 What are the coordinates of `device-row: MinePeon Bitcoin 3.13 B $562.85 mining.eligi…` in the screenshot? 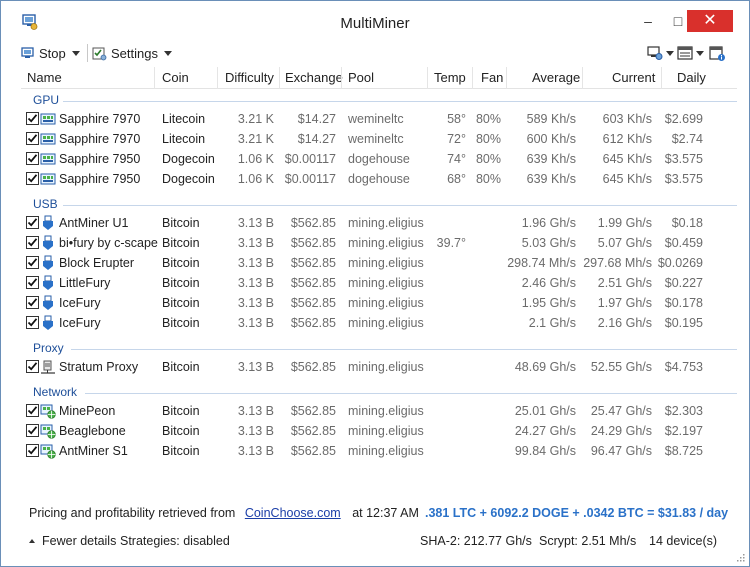 It's located at (379, 411).